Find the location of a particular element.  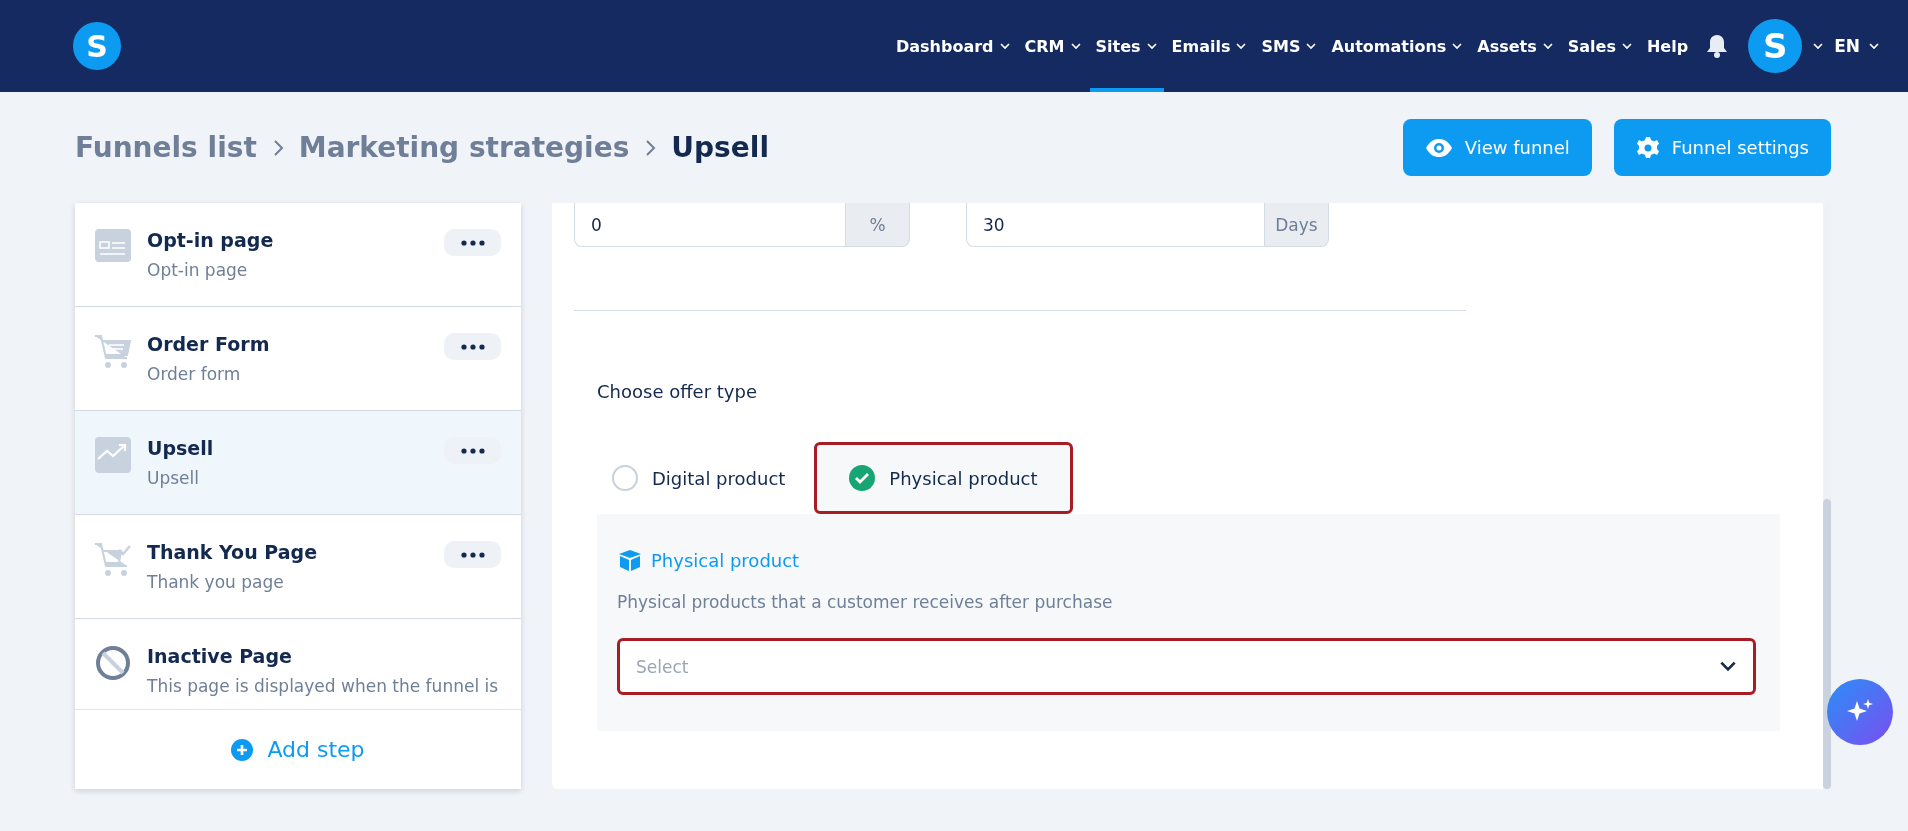

product-select: Select is located at coordinates (1186, 666).